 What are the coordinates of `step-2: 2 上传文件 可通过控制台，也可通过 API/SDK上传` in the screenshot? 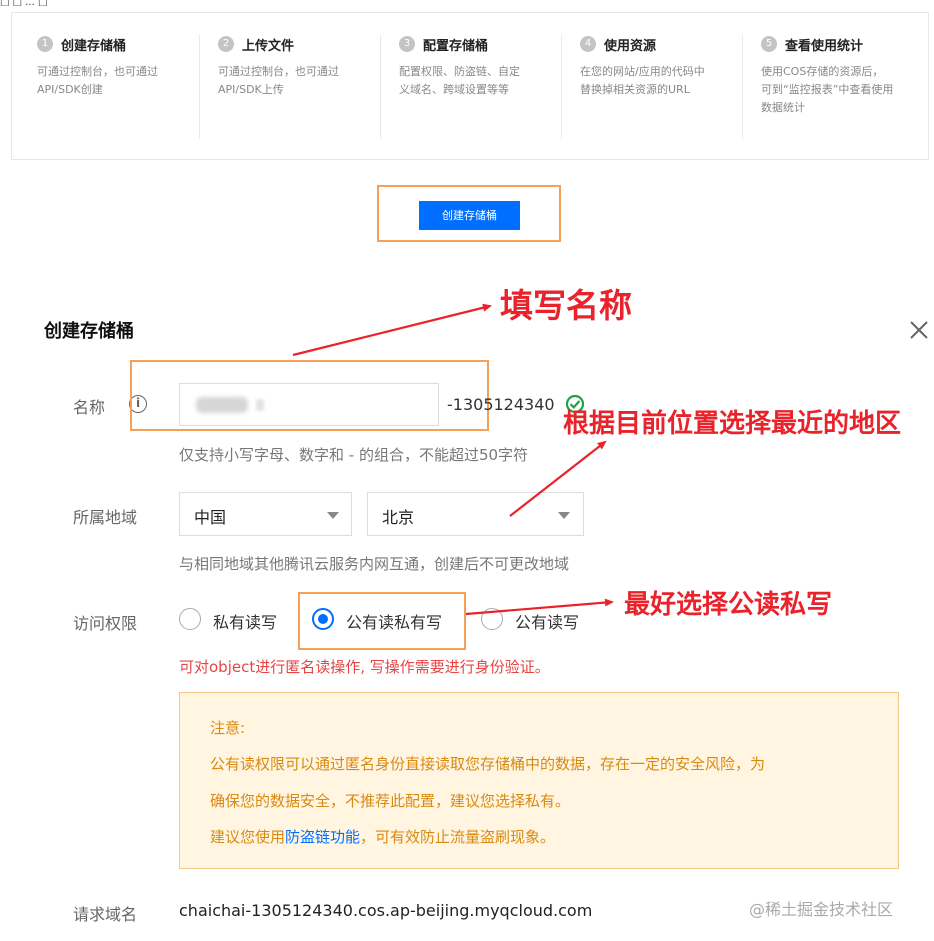 It's located at (298, 66).